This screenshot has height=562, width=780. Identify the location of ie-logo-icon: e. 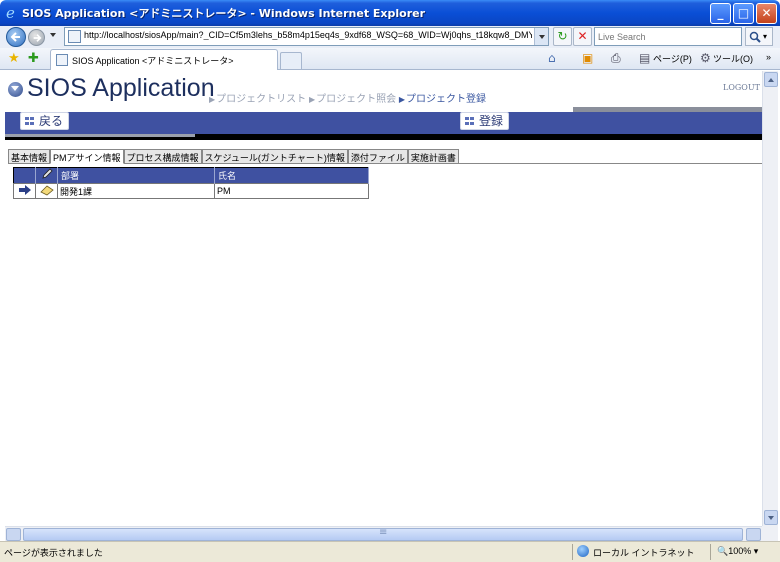
(10, 12).